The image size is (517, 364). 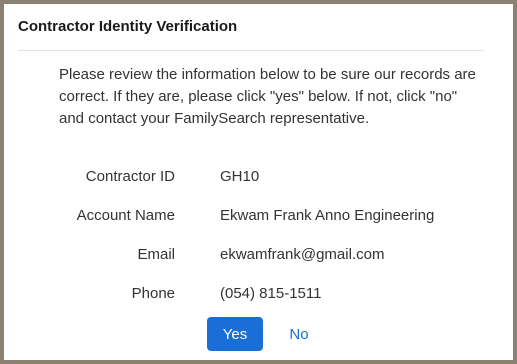 I want to click on phone-row: Phone (054) 815-1511, so click(x=258, y=296).